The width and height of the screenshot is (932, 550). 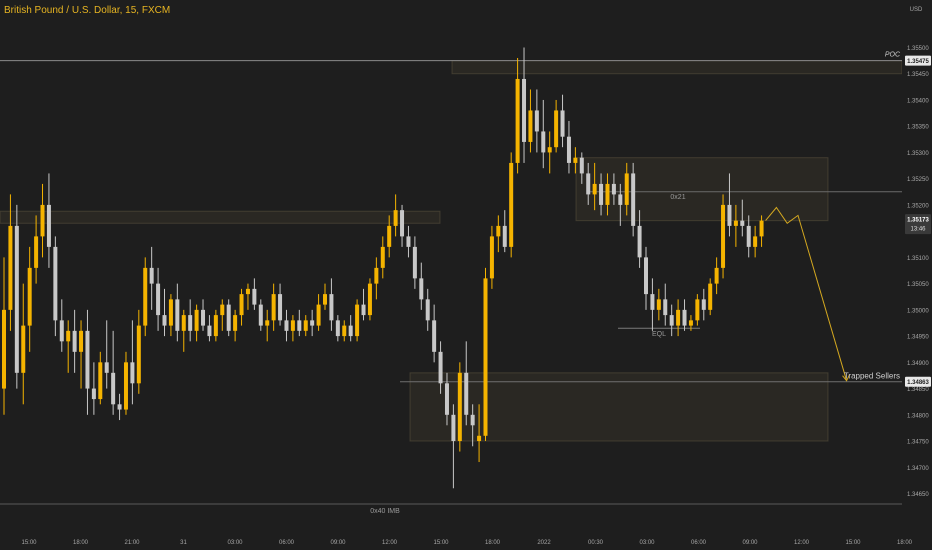 What do you see at coordinates (918, 495) in the screenshot?
I see `y-tick-label: 1.34650` at bounding box center [918, 495].